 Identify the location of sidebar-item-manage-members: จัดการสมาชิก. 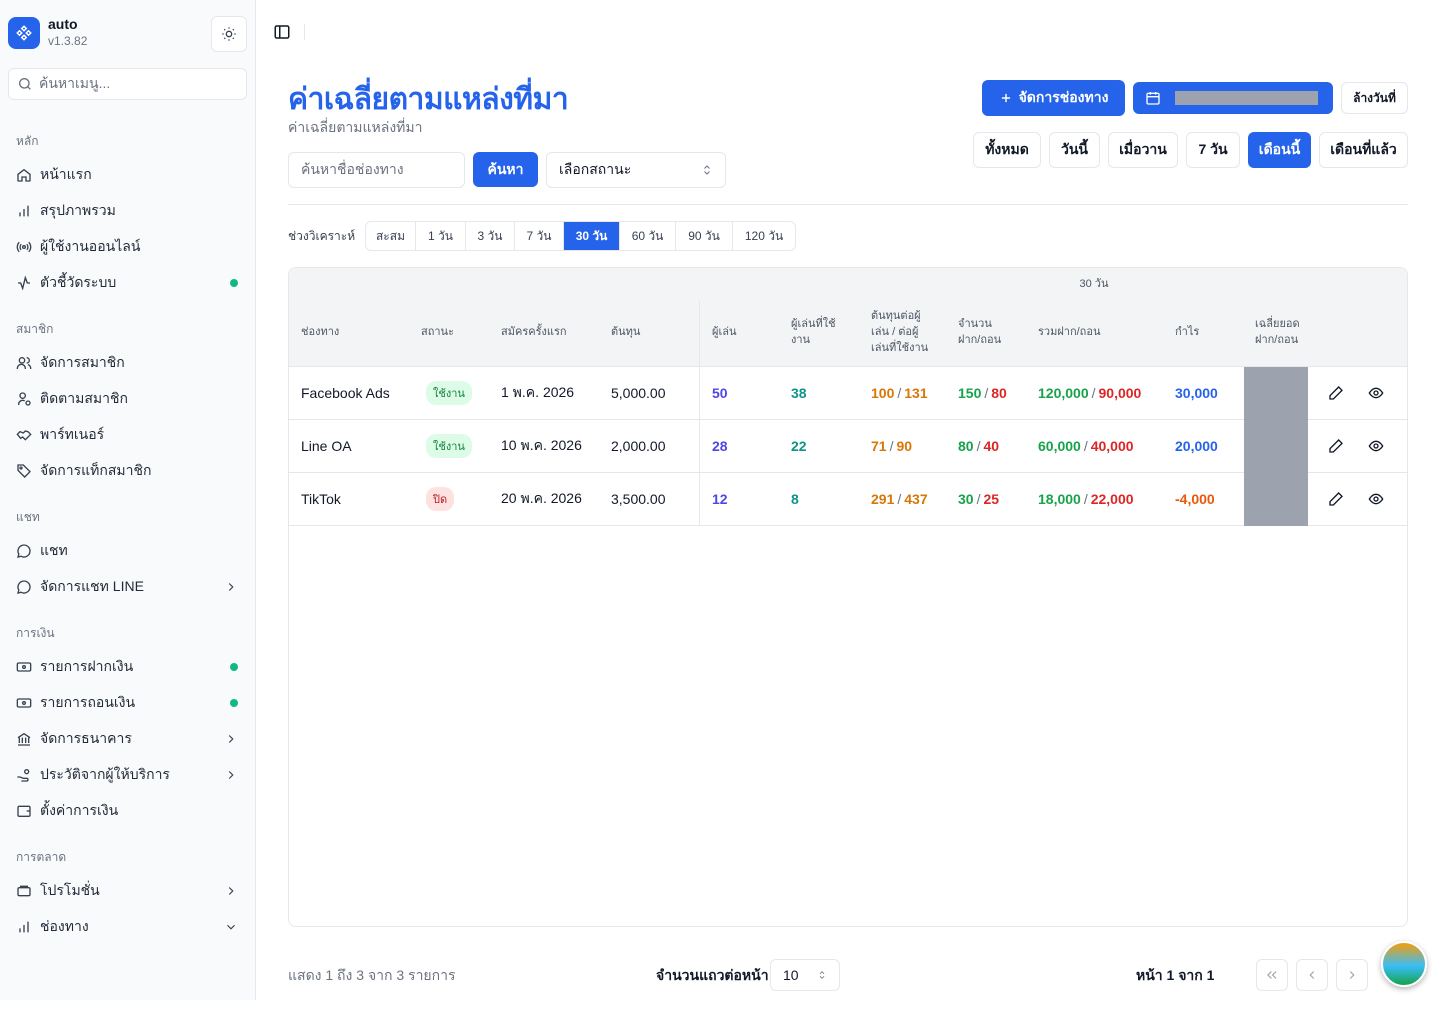
(128, 363).